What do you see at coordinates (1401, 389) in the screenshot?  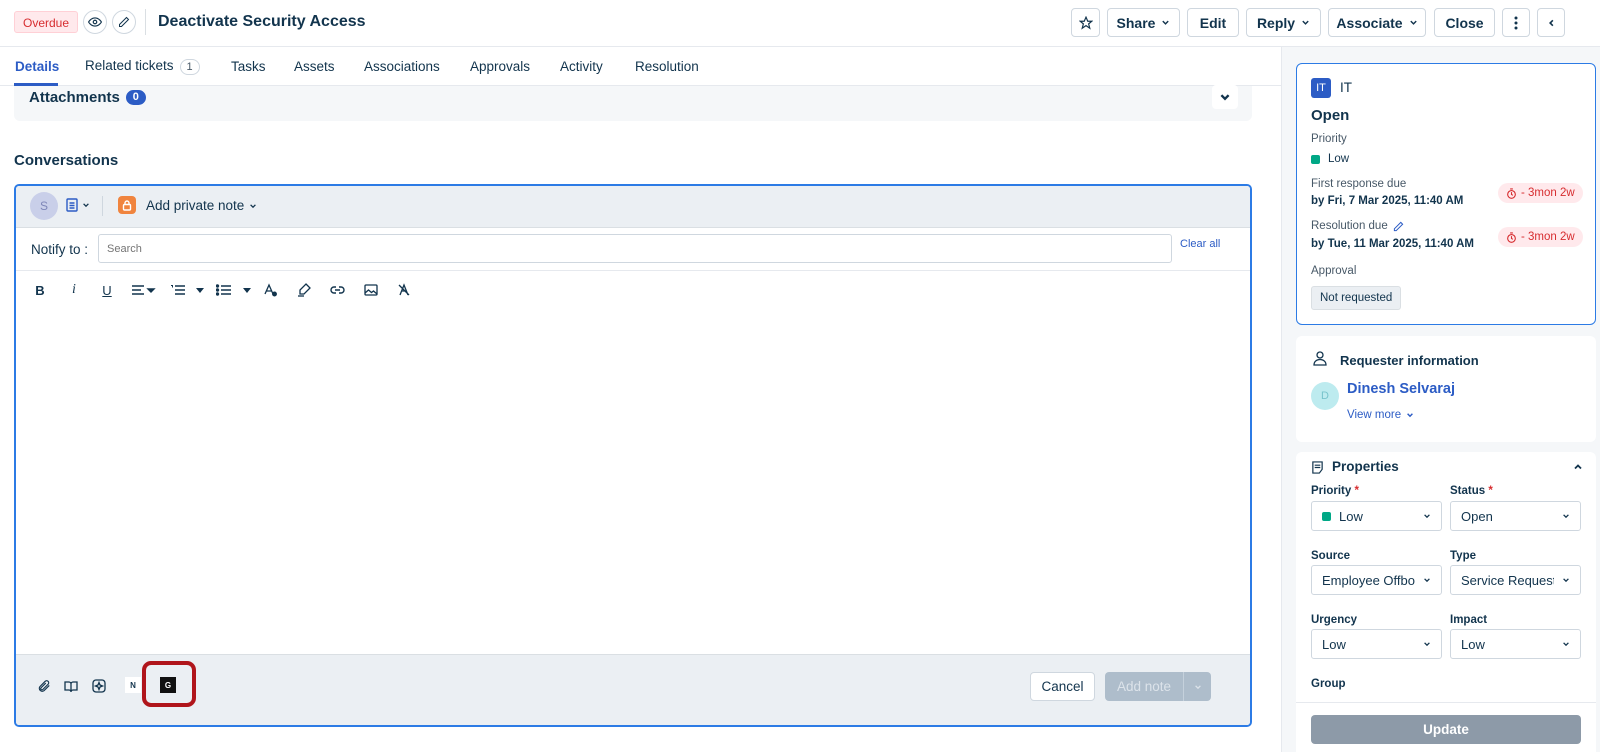 I see `requester-name-link: Dinesh Selvaraj` at bounding box center [1401, 389].